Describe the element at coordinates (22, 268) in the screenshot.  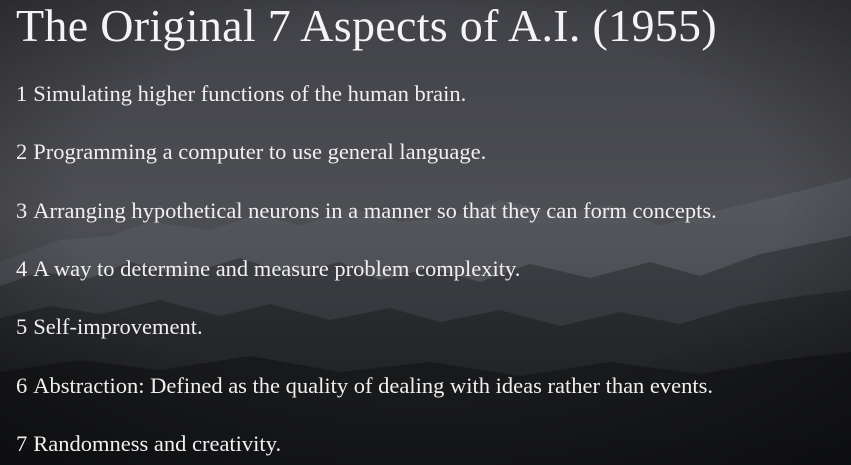
I see `item-number: 4` at that location.